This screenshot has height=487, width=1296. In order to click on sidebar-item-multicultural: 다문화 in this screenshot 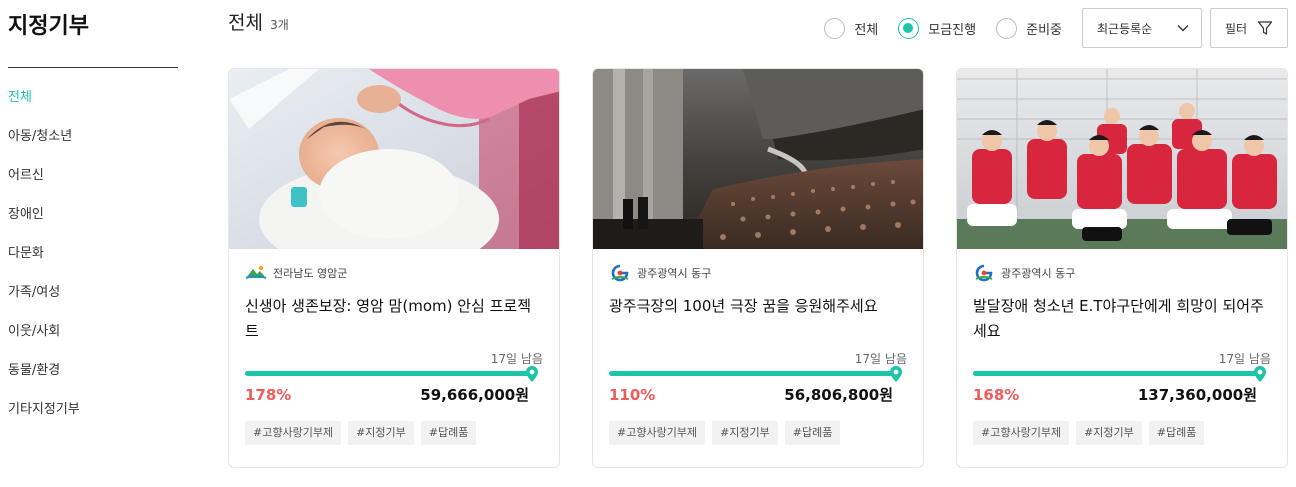, I will do `click(44, 263)`.